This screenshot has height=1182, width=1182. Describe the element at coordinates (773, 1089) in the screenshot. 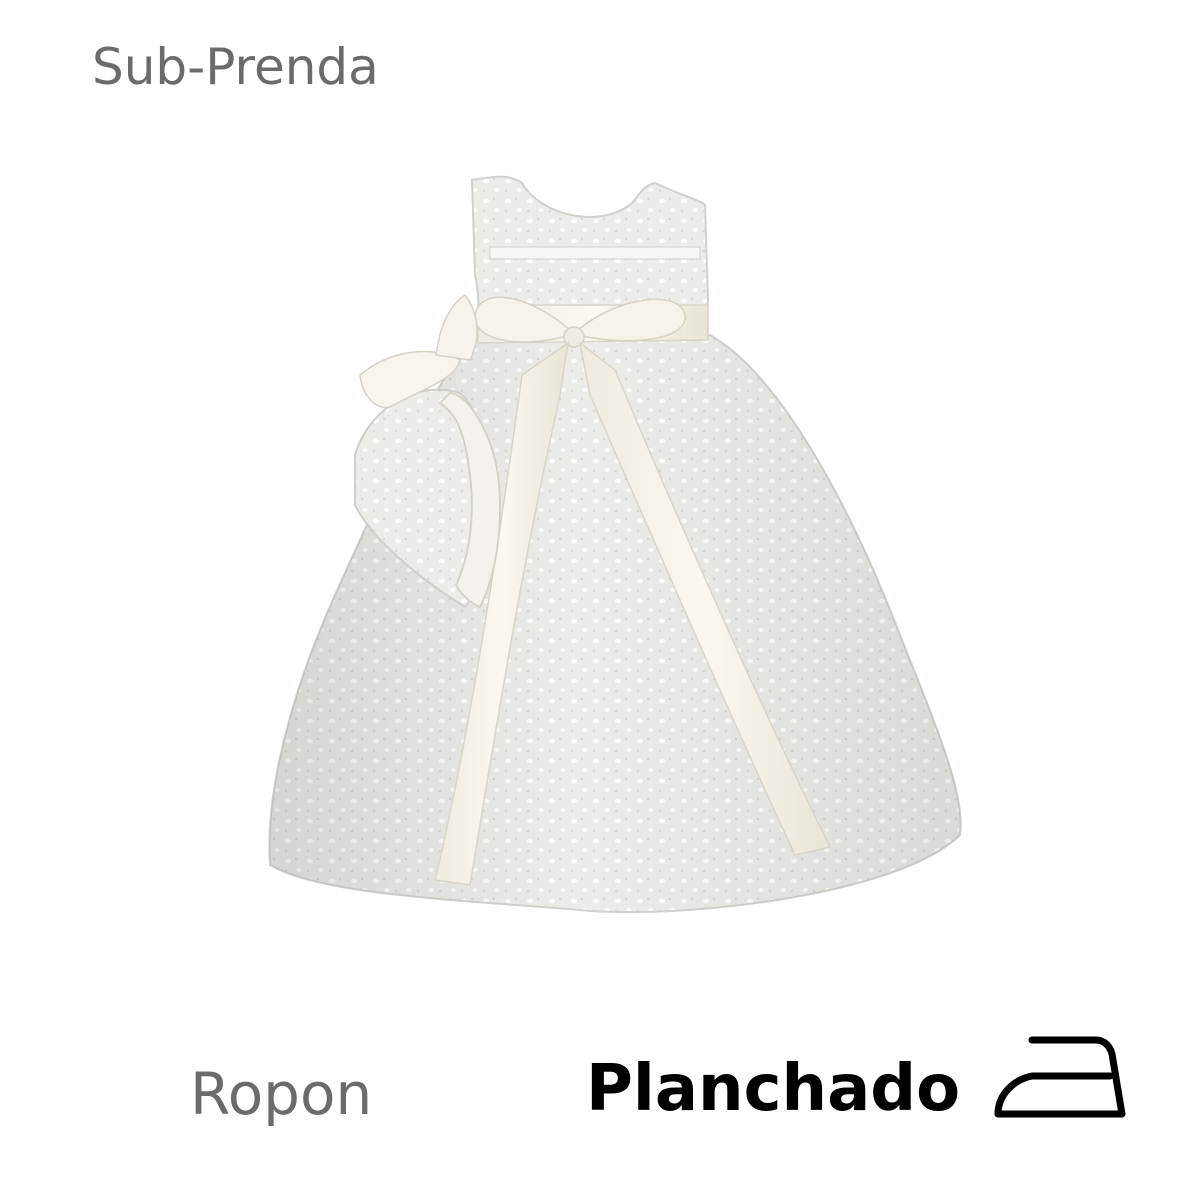

I see `care-instruction-label: Planchado` at that location.